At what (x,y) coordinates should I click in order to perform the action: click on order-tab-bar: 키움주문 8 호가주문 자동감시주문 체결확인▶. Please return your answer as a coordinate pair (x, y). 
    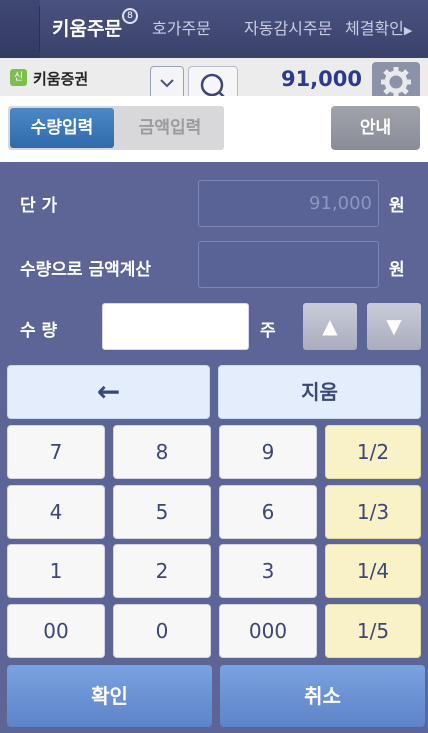
    Looking at the image, I should click on (214, 29).